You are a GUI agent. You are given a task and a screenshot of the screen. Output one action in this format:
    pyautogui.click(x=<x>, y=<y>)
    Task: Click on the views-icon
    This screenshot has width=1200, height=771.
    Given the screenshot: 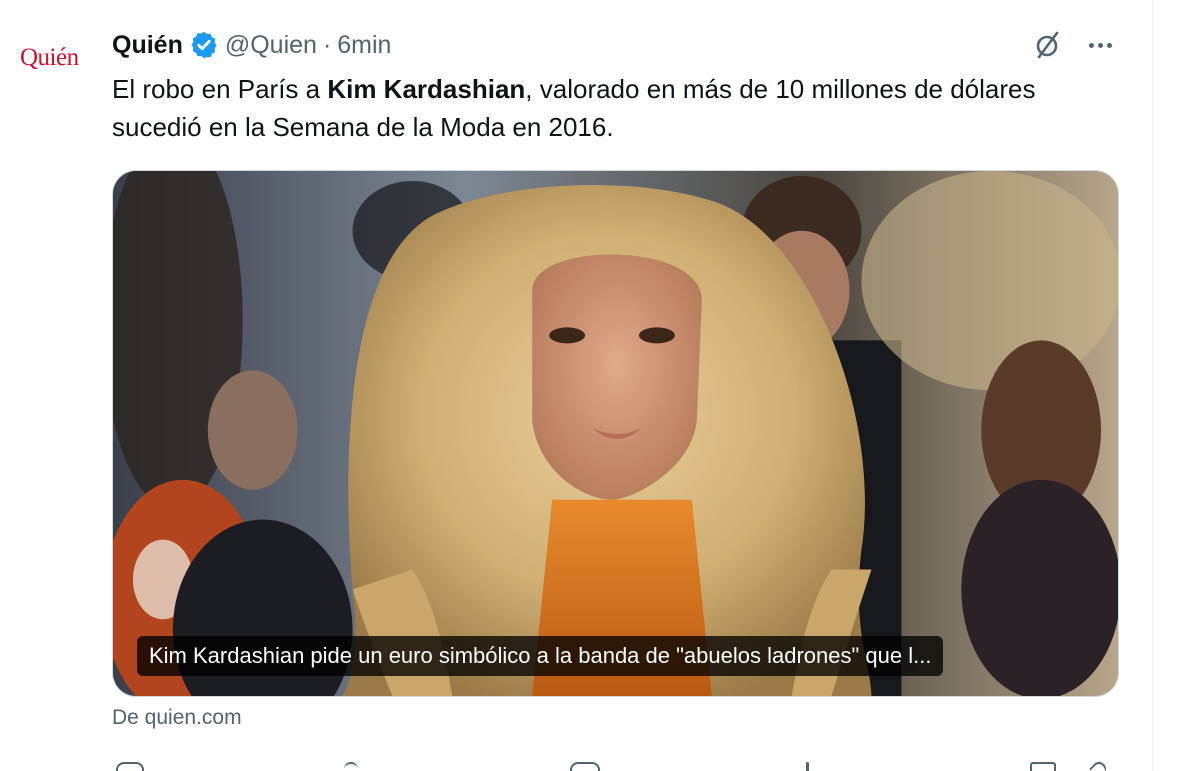 What is the action you would take?
    pyautogui.click(x=807, y=766)
    